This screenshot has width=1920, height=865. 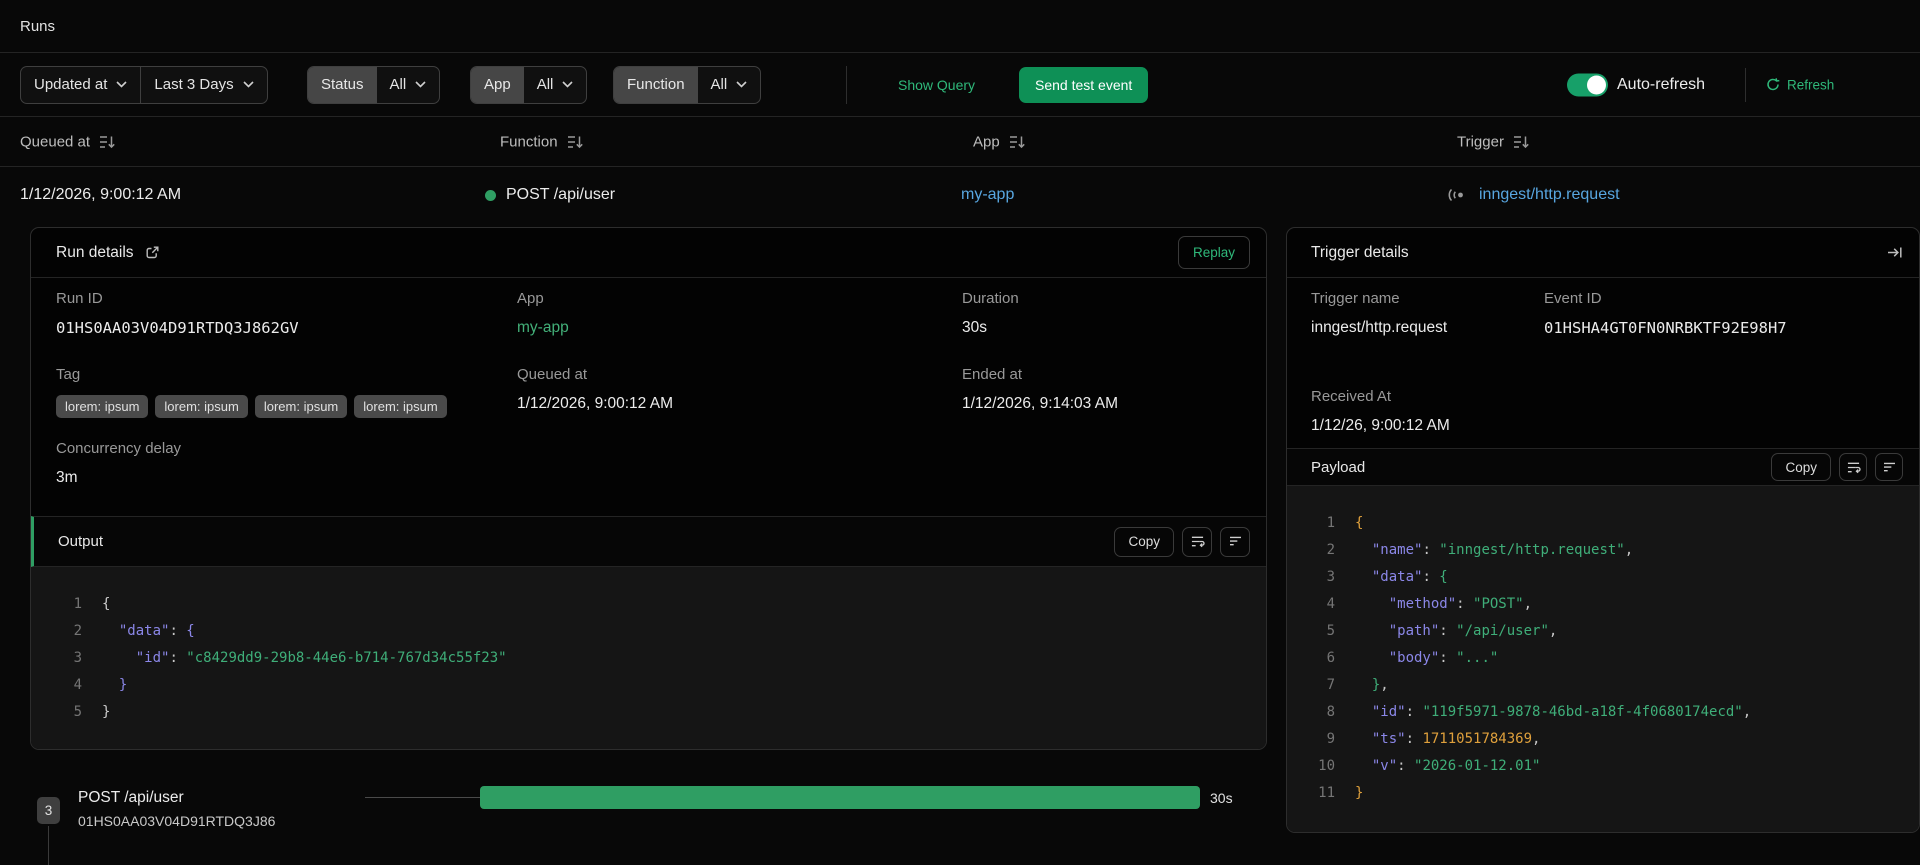 I want to click on field-label: Received At, so click(x=1351, y=396).